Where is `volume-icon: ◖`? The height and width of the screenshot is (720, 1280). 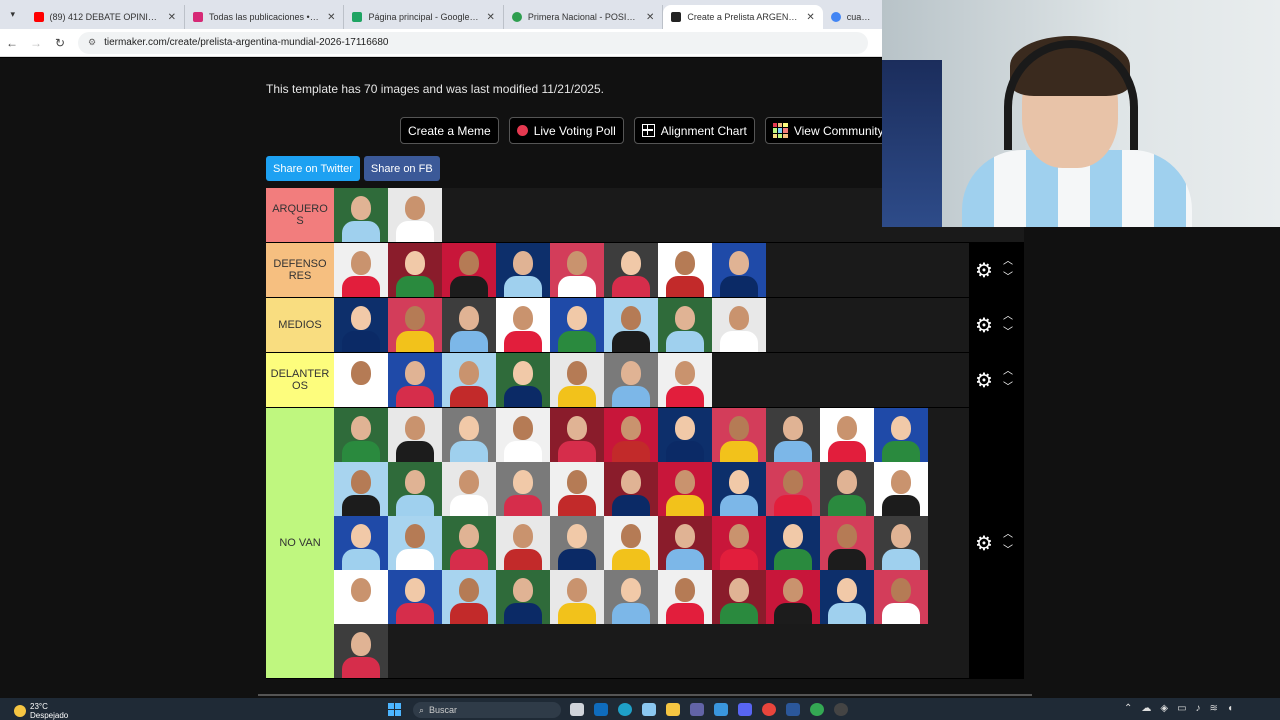 volume-icon: ◖ is located at coordinates (1230, 708).